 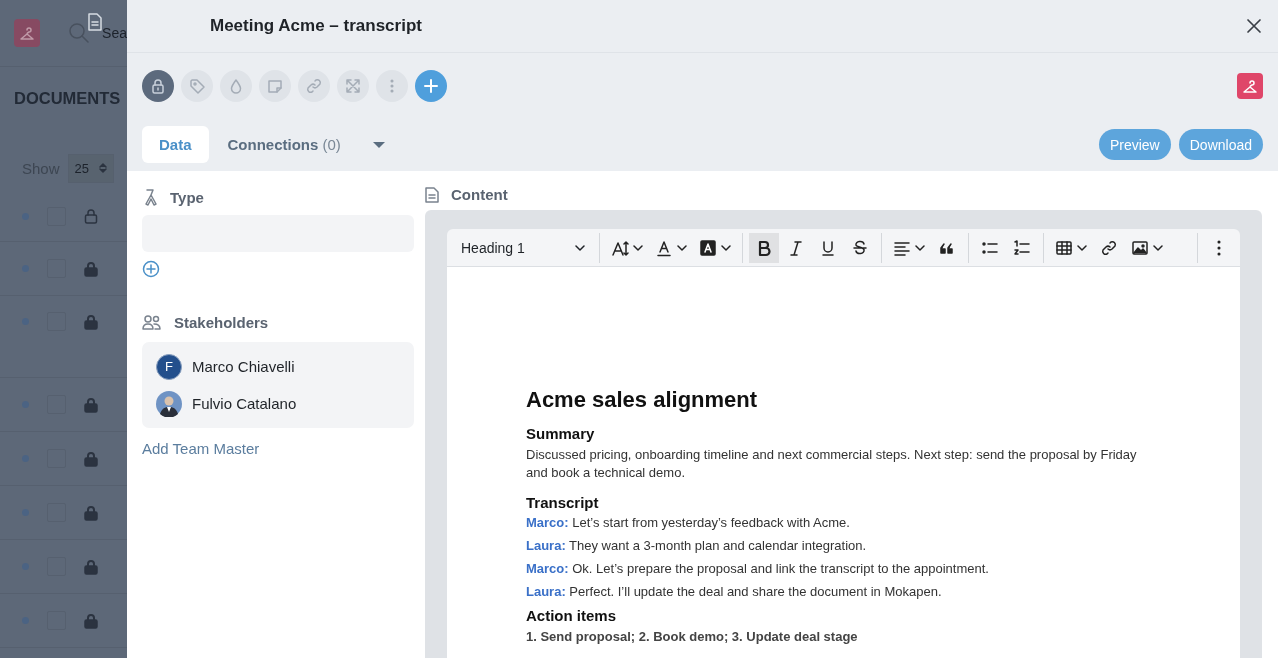 I want to click on expand-button, so click(x=353, y=86).